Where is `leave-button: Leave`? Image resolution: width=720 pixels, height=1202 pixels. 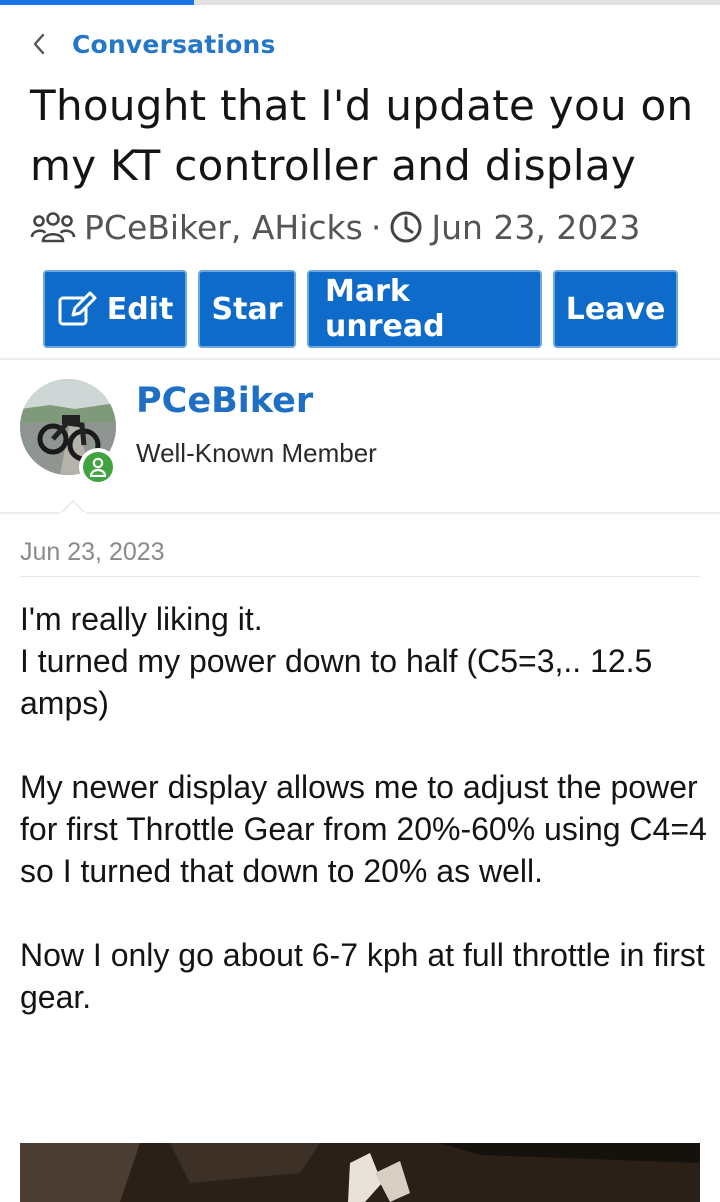
leave-button: Leave is located at coordinates (615, 309).